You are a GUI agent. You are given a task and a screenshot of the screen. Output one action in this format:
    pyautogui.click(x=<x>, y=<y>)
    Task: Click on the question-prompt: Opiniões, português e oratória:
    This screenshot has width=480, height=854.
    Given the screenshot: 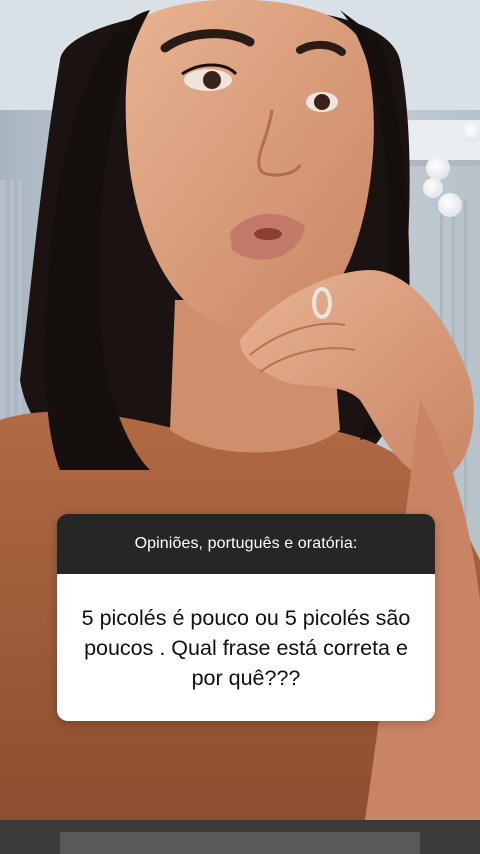 What is the action you would take?
    pyautogui.click(x=246, y=543)
    